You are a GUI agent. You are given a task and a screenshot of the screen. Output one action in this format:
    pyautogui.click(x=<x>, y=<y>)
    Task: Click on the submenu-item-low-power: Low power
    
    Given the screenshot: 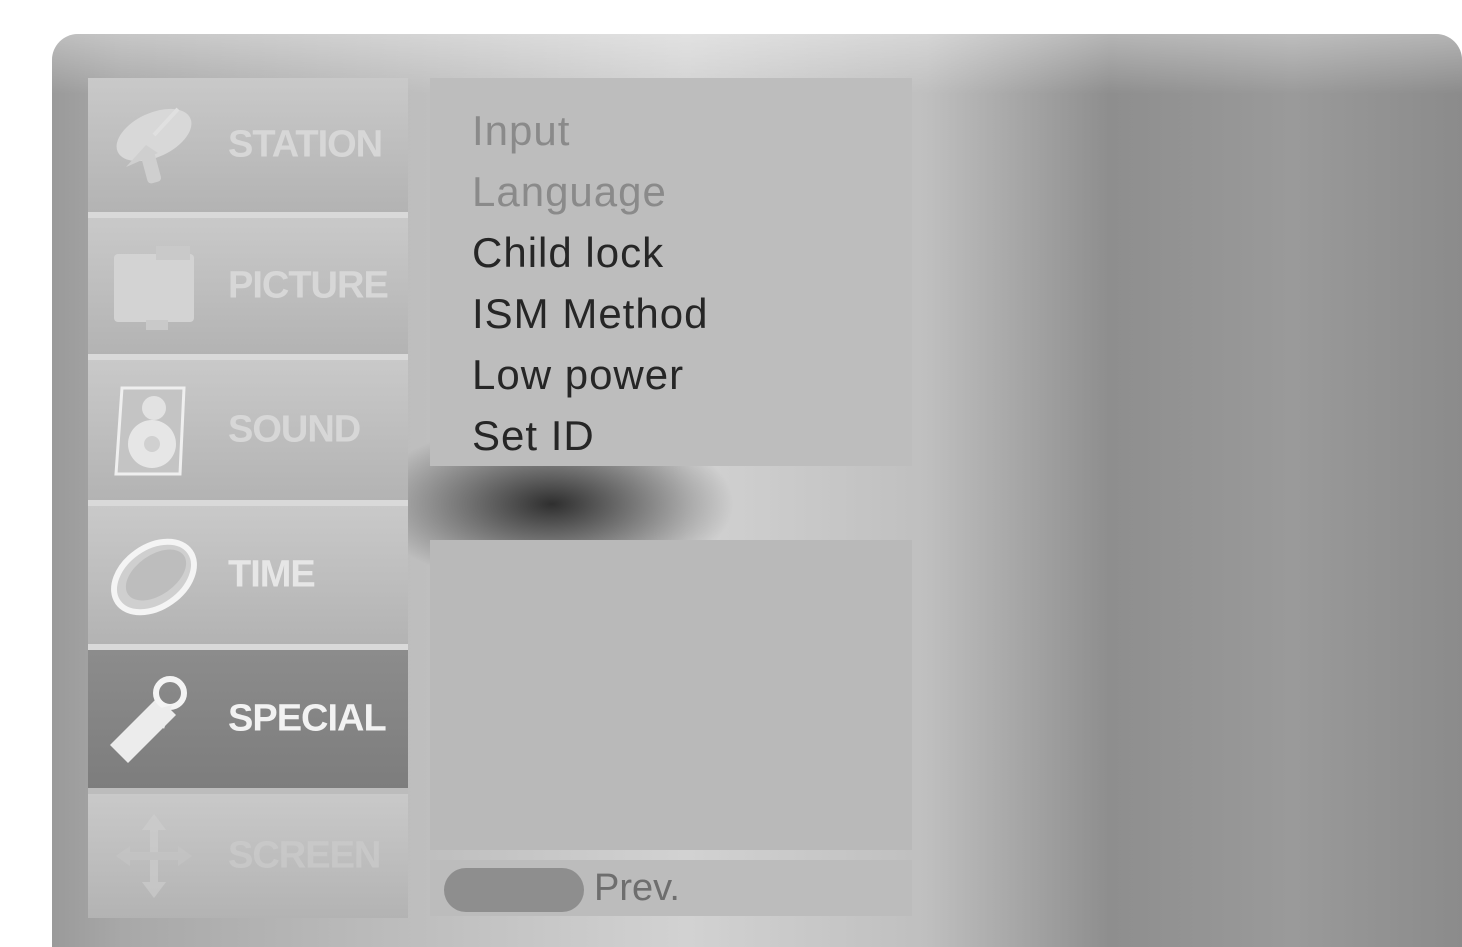 What is the action you would take?
    pyautogui.click(x=671, y=374)
    